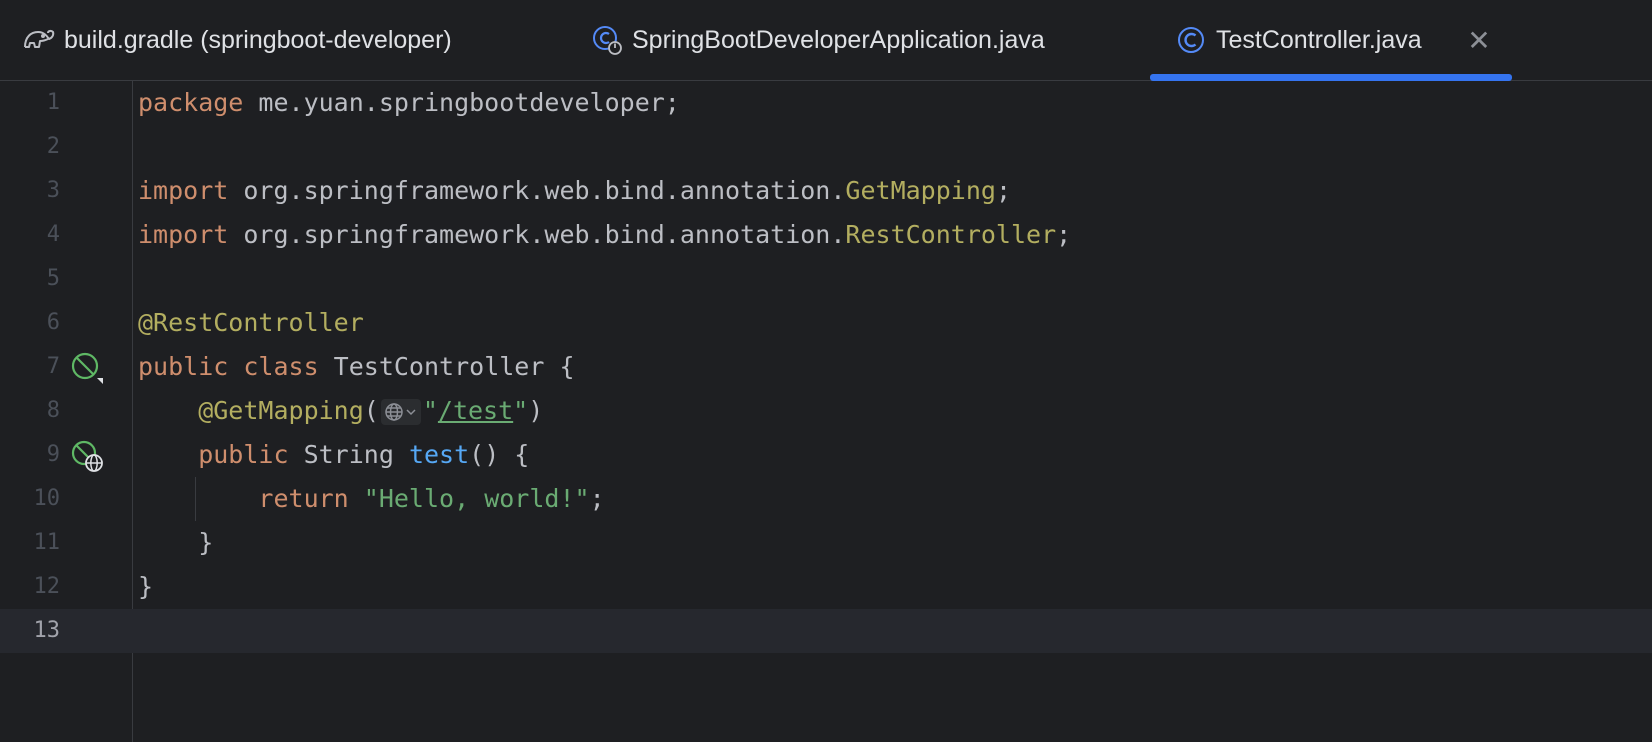  I want to click on keyword: return, so click(243, 498).